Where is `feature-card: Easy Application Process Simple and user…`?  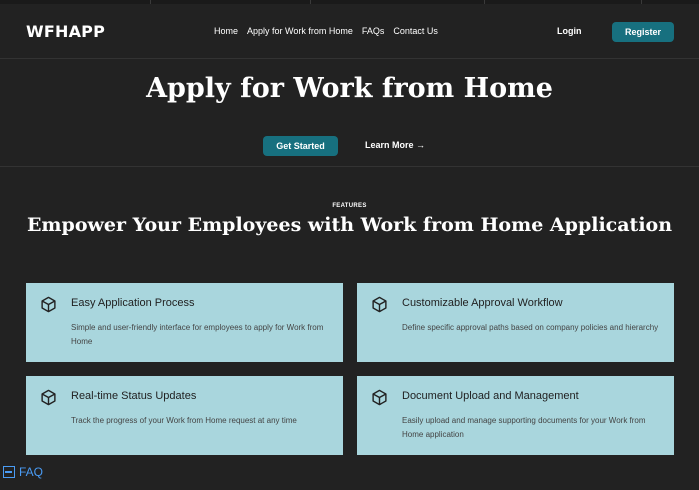 feature-card: Easy Application Process Simple and user… is located at coordinates (184, 322).